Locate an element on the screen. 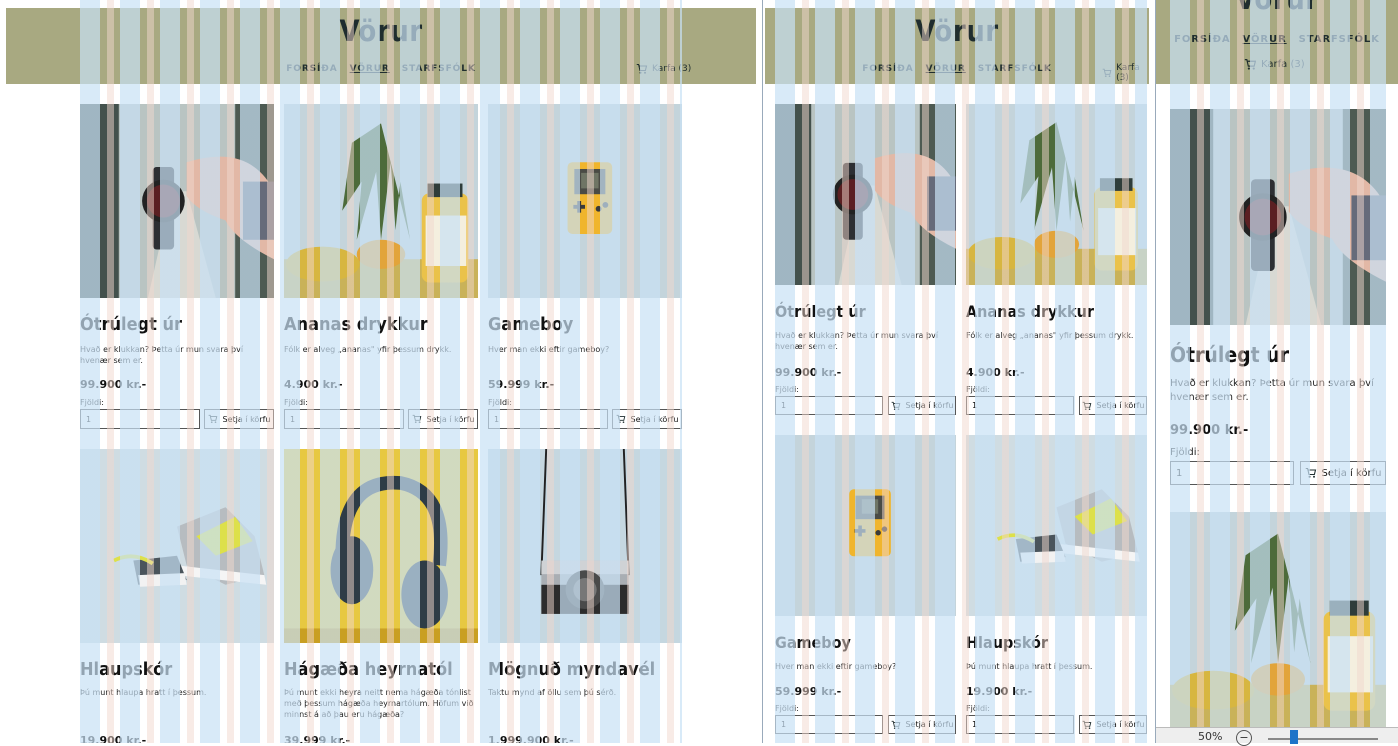 The width and height of the screenshot is (1398, 746). product-image-headphones is located at coordinates (381, 546).